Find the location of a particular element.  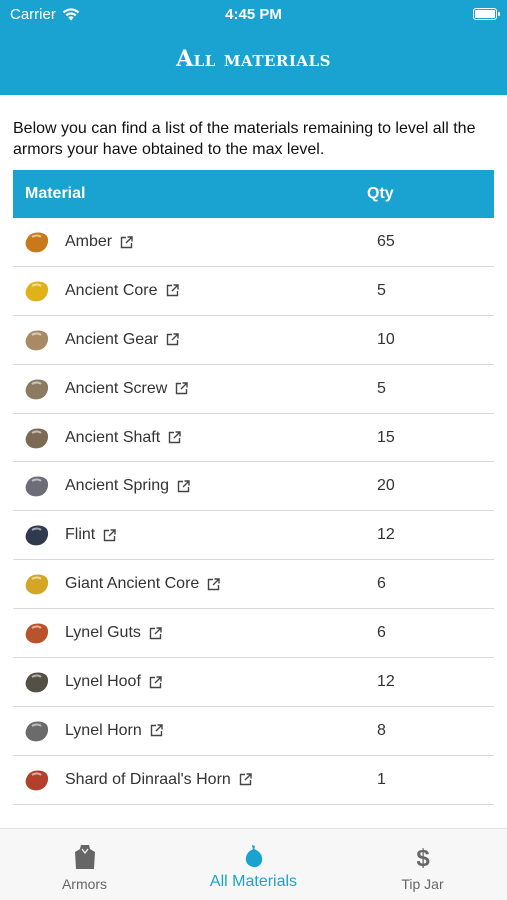

dollar-icon: $ is located at coordinates (423, 858).